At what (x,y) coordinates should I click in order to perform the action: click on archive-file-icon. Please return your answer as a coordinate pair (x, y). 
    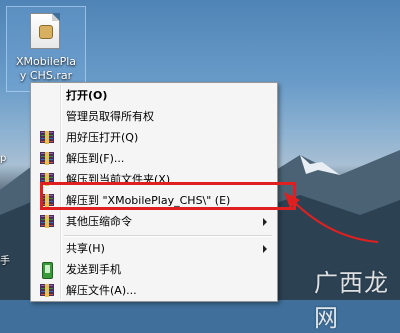
    Looking at the image, I should click on (45, 31).